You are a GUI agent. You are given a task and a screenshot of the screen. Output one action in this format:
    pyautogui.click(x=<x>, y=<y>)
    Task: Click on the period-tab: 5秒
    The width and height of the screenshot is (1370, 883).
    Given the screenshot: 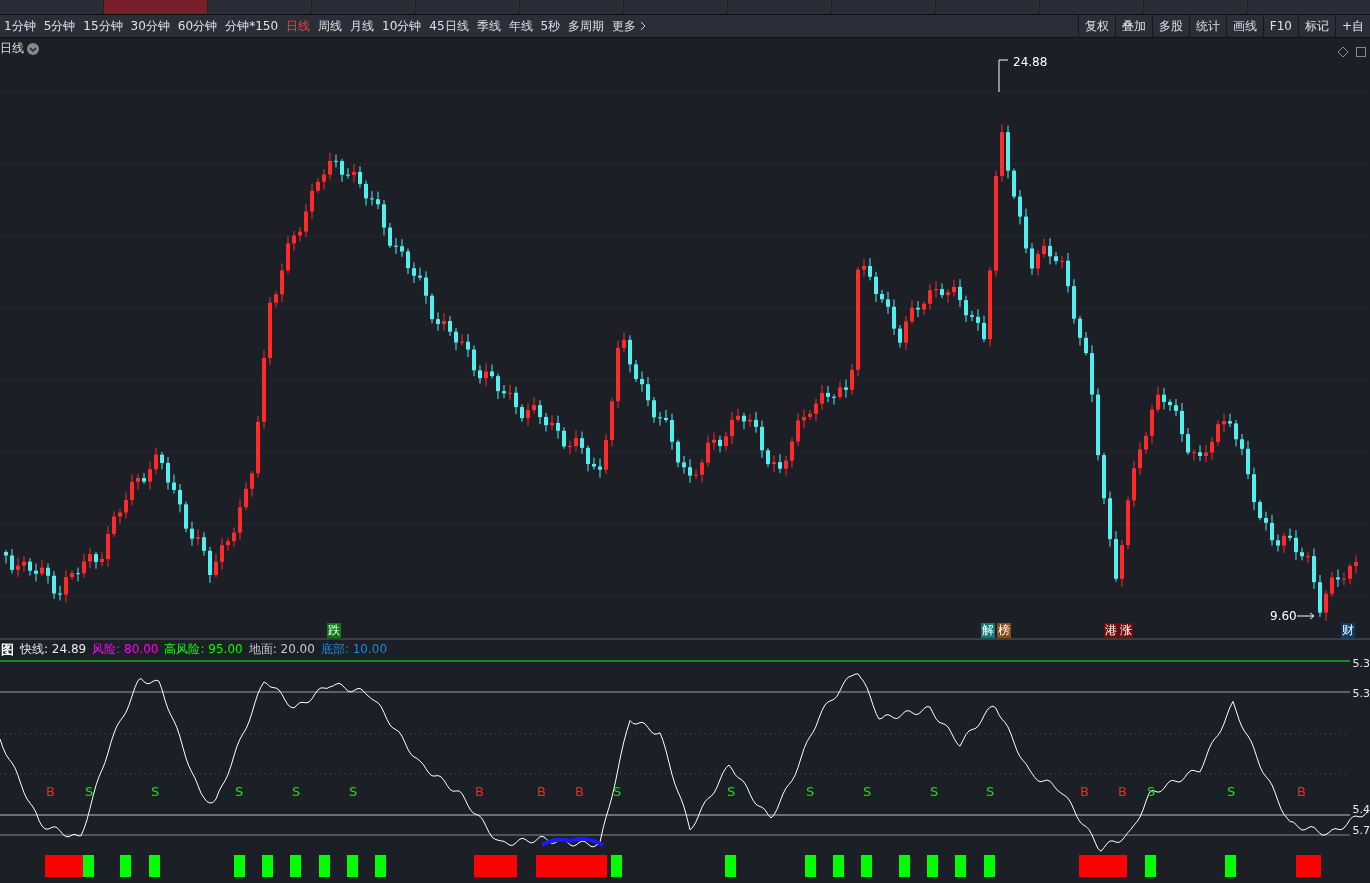 What is the action you would take?
    pyautogui.click(x=550, y=26)
    